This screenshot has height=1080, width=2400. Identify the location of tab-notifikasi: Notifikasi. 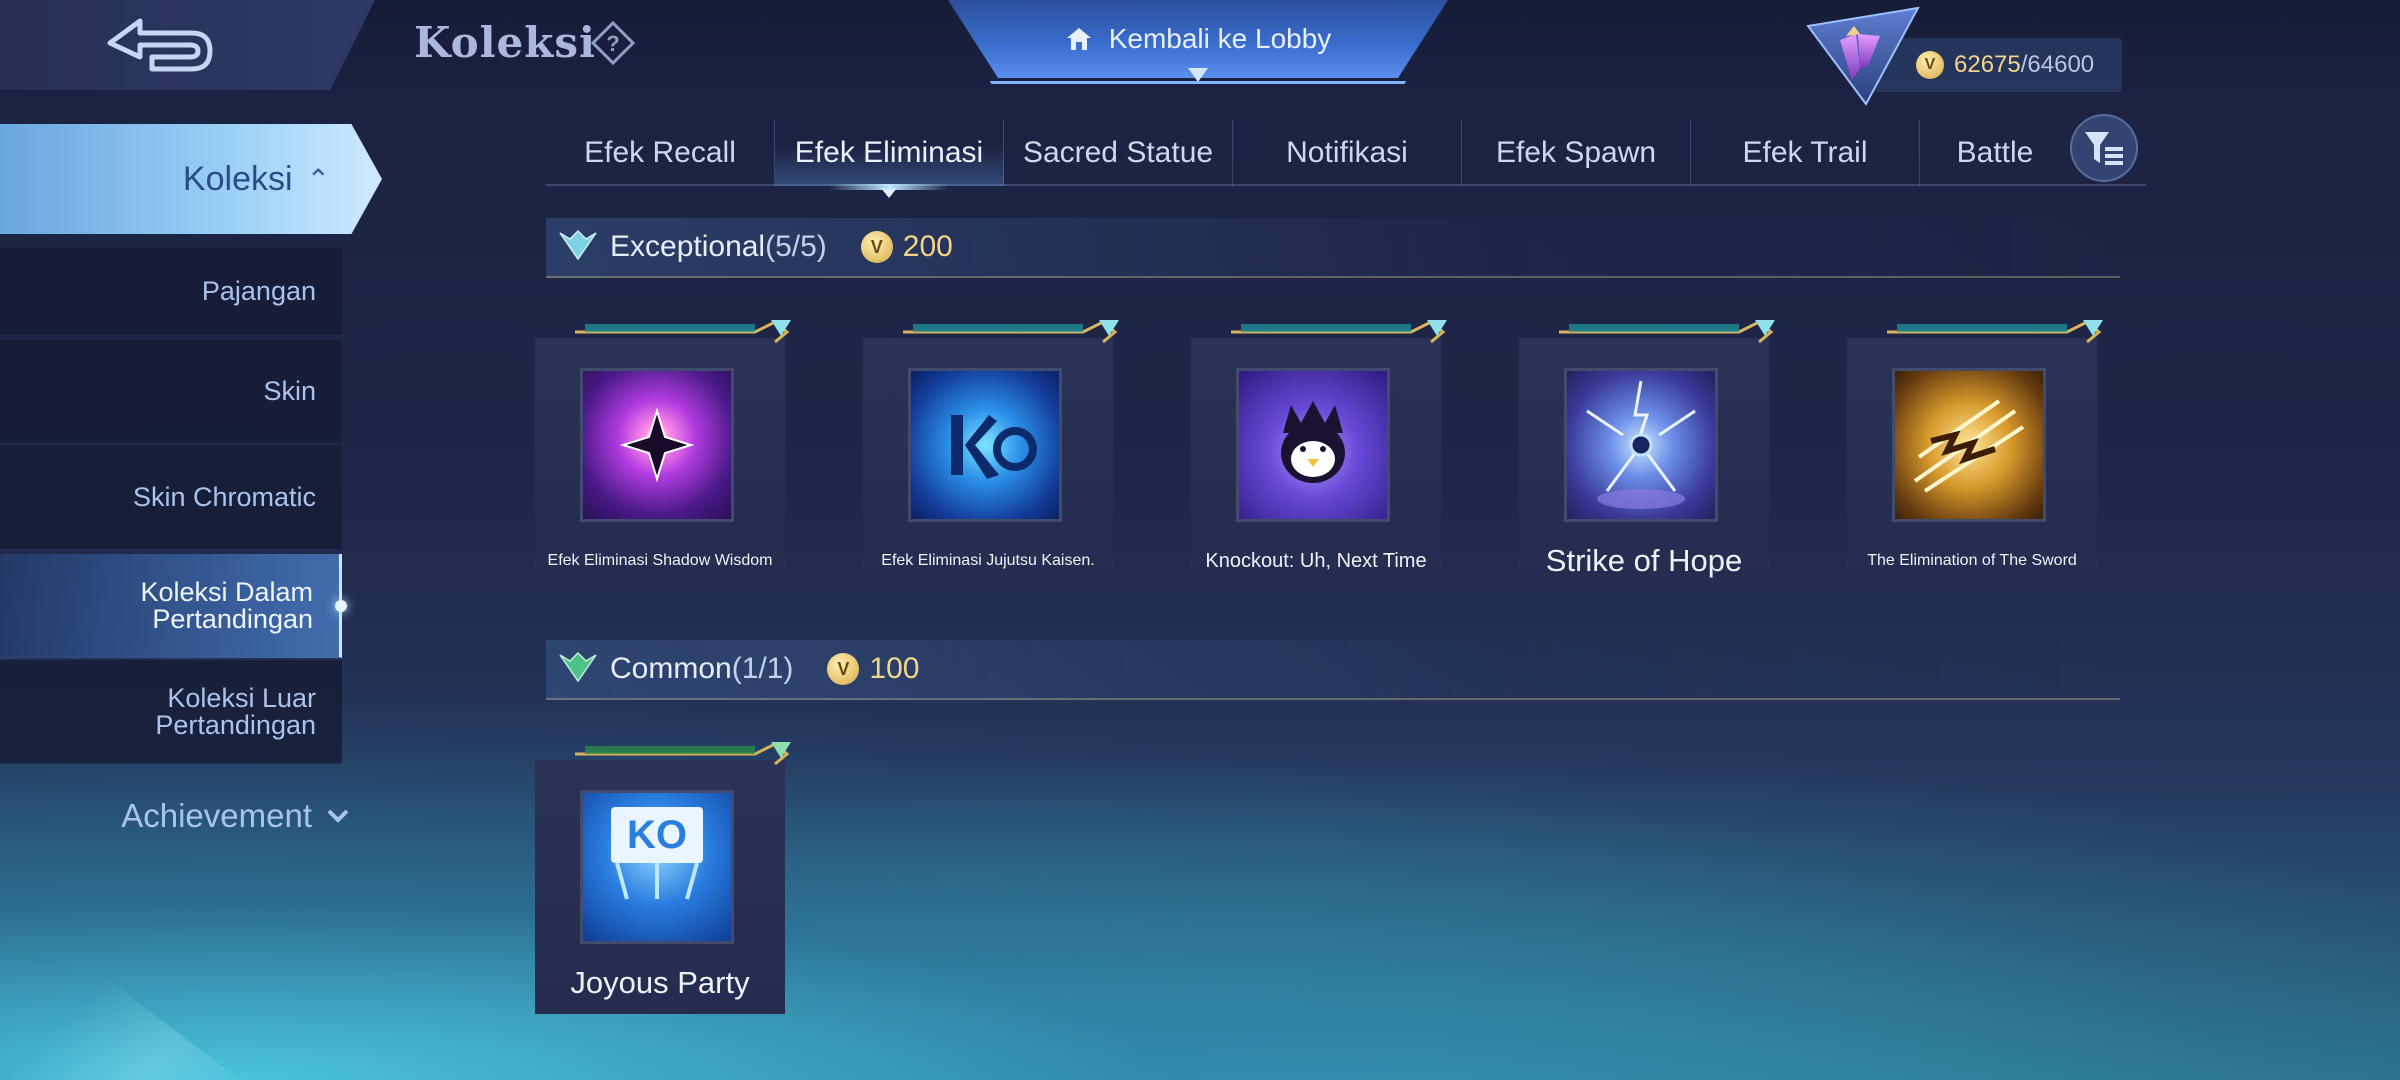
(1347, 153).